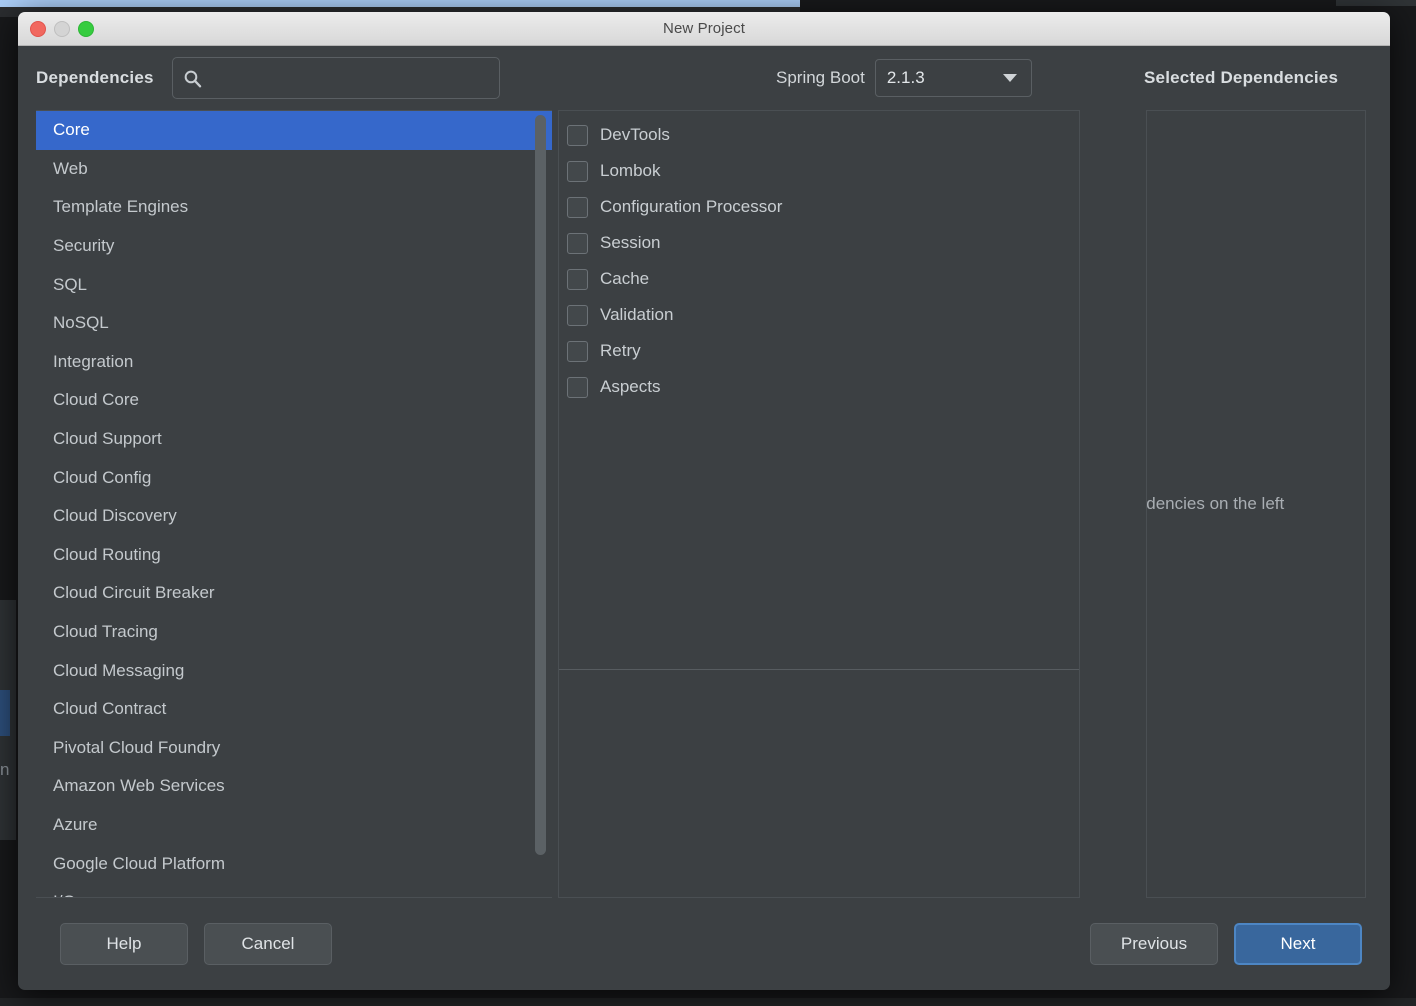  What do you see at coordinates (819, 135) in the screenshot?
I see `dependency-item: DevTools` at bounding box center [819, 135].